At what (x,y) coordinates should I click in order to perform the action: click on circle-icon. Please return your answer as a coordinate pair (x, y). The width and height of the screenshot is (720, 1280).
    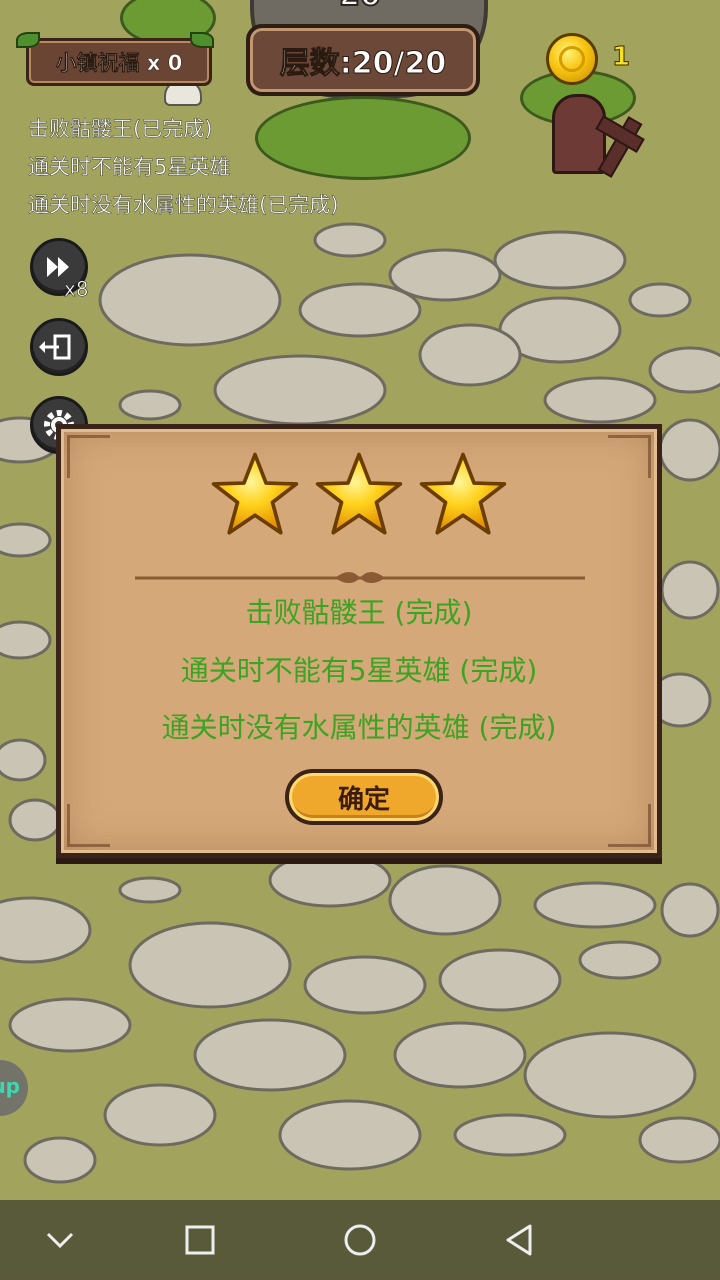
    Looking at the image, I should click on (360, 1240).